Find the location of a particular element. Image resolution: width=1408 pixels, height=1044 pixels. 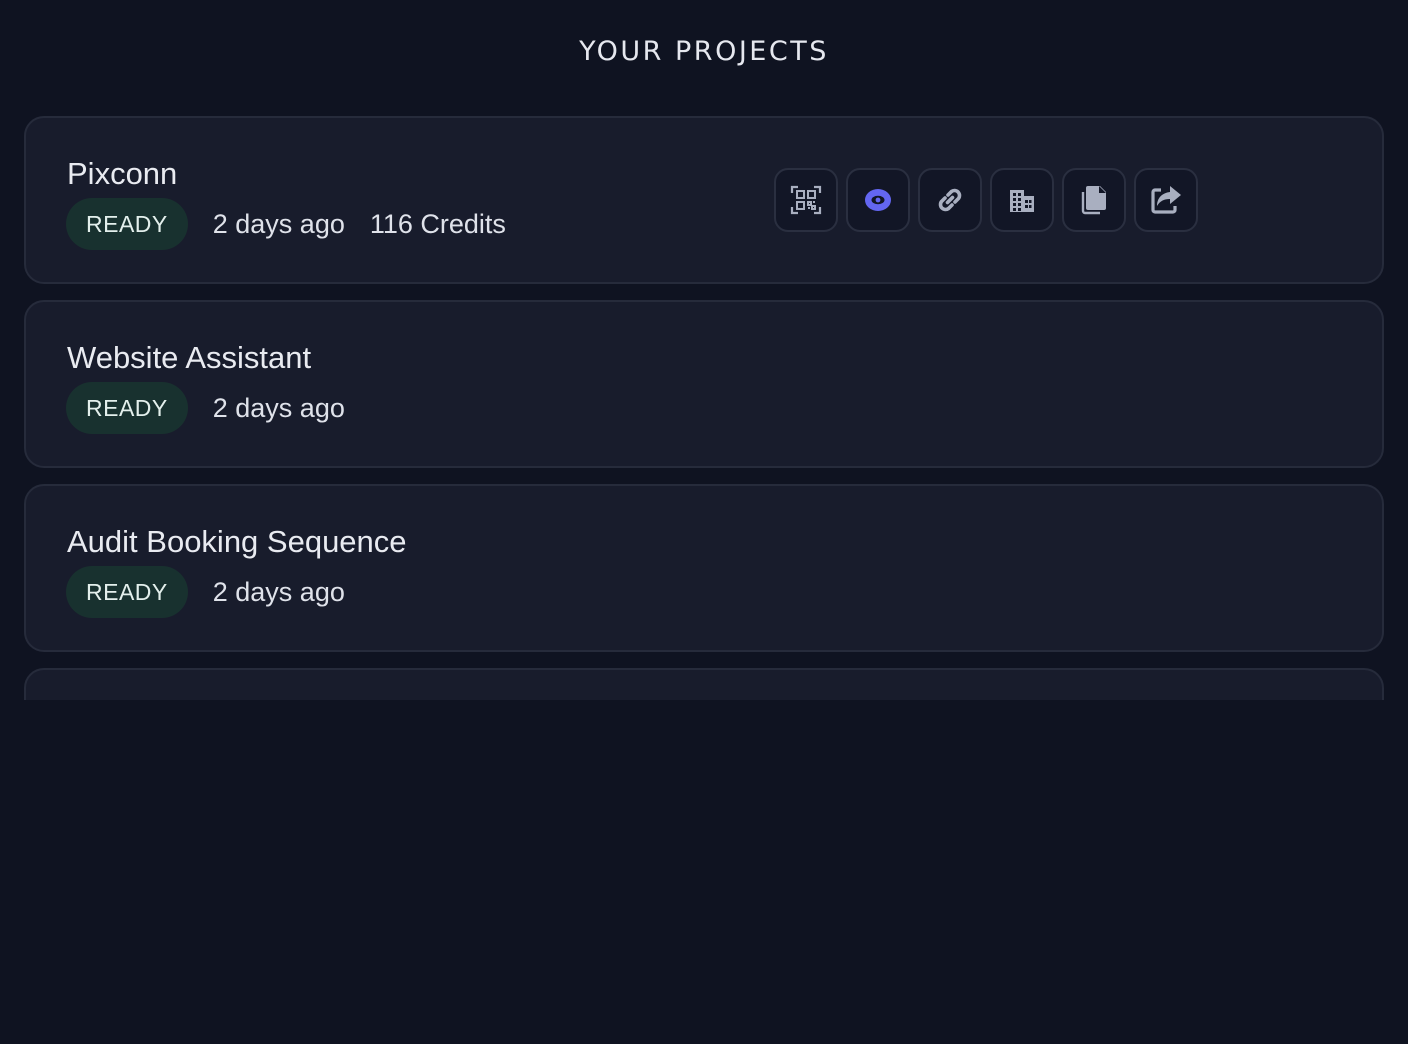

project-name: Audit Booking Sequence is located at coordinates (237, 541).